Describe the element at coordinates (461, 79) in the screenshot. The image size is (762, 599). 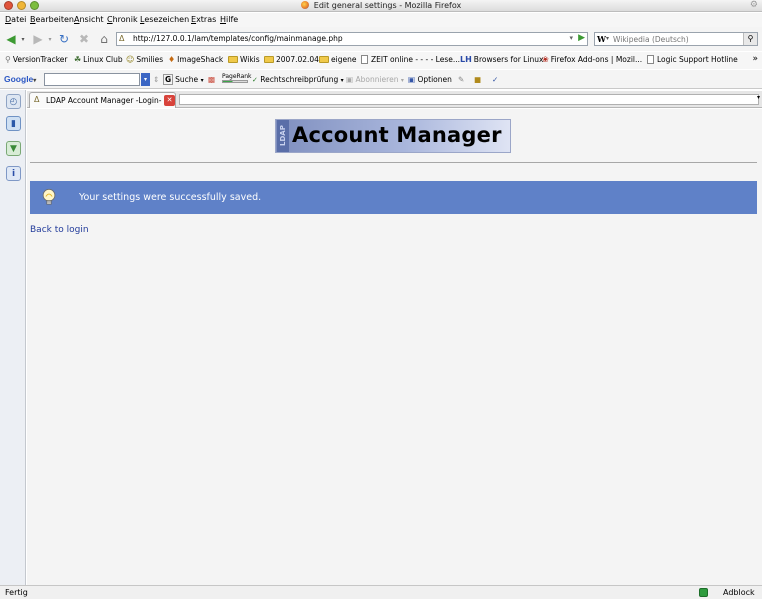
I see `highlight-icon: ✎` at that location.